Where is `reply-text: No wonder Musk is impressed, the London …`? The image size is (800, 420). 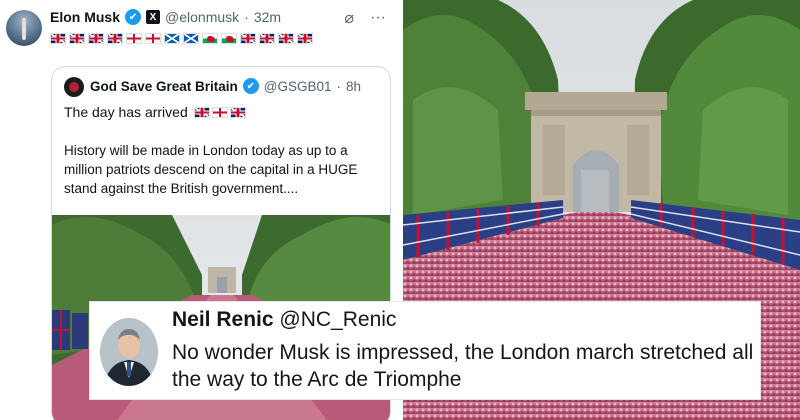
reply-text: No wonder Musk is impressed, the London … is located at coordinates (463, 366).